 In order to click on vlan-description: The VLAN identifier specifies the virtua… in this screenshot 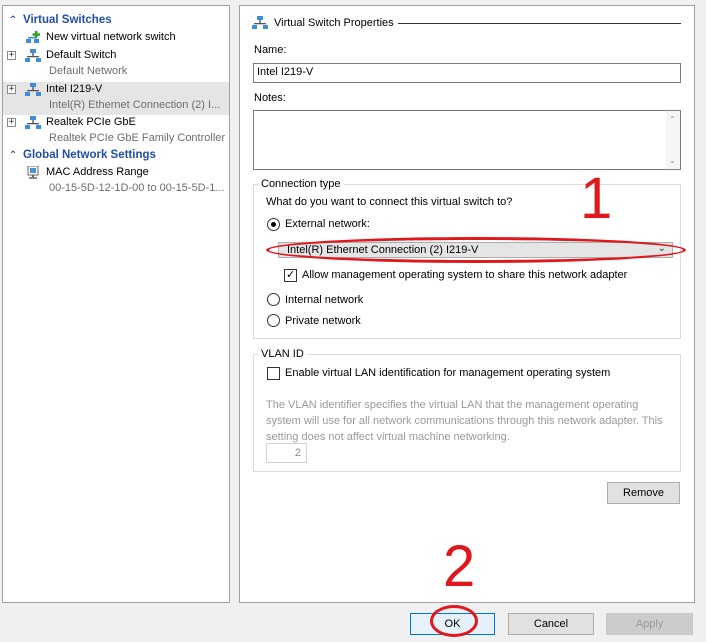, I will do `click(464, 421)`.